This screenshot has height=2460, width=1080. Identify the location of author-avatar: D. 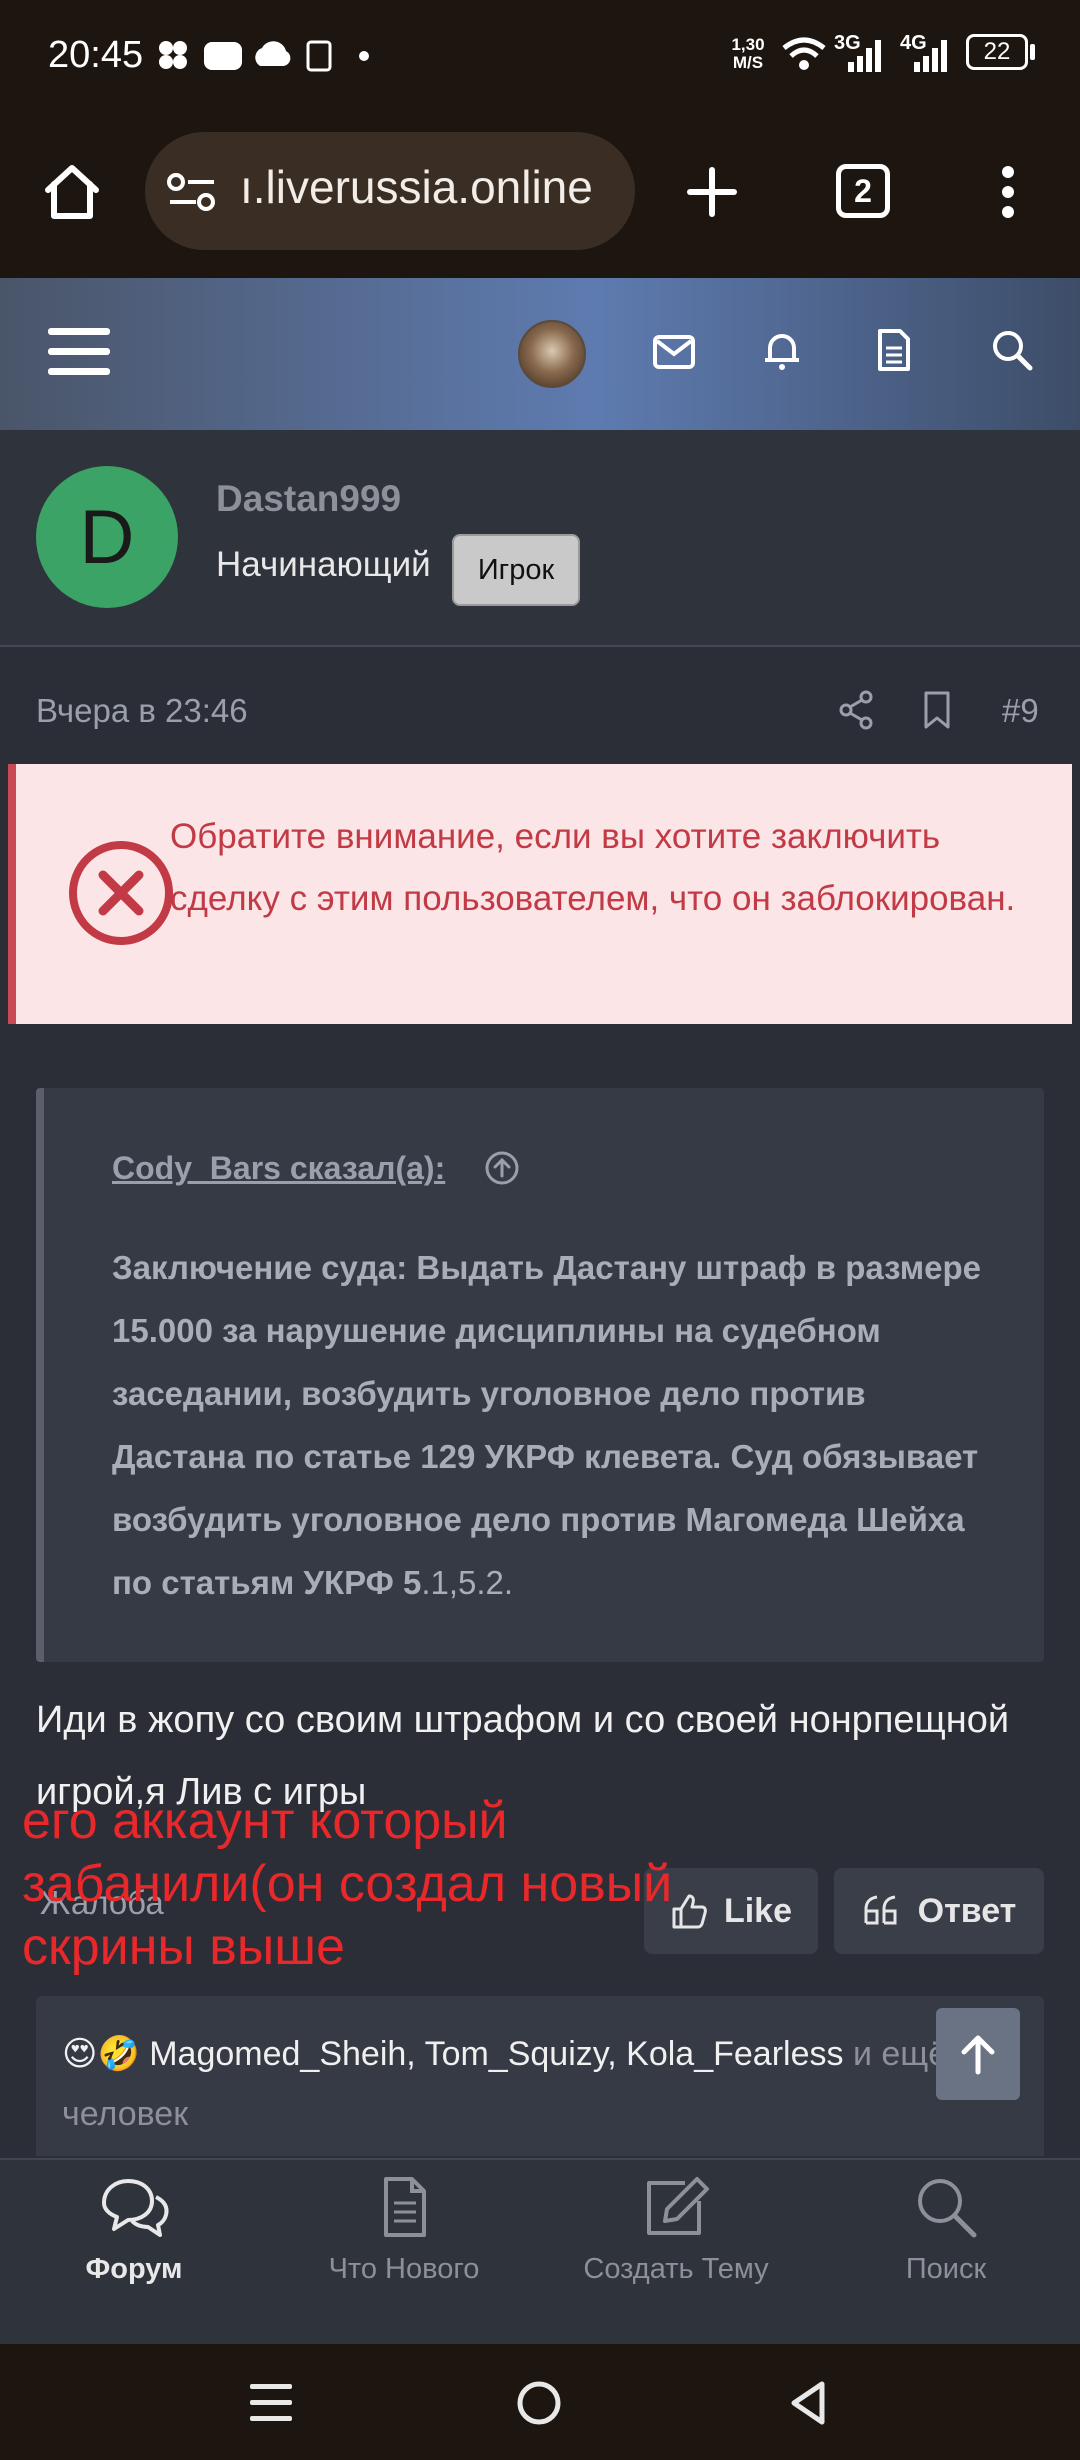
(107, 537).